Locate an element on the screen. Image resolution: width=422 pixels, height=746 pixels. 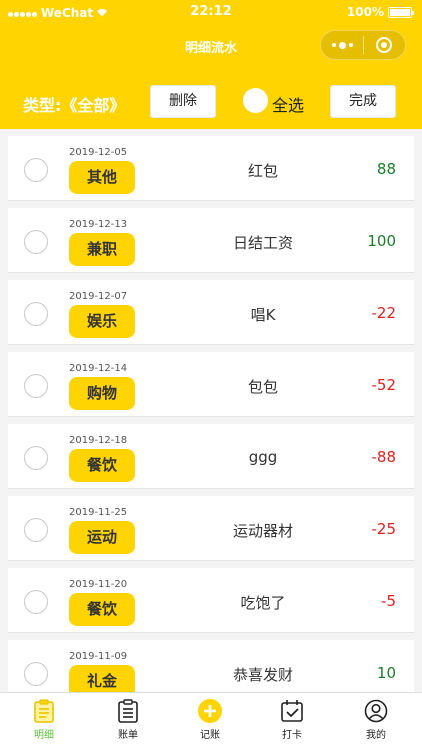
list-item: 2019-11-25 运动 运动器材 -25 is located at coordinates (211, 532).